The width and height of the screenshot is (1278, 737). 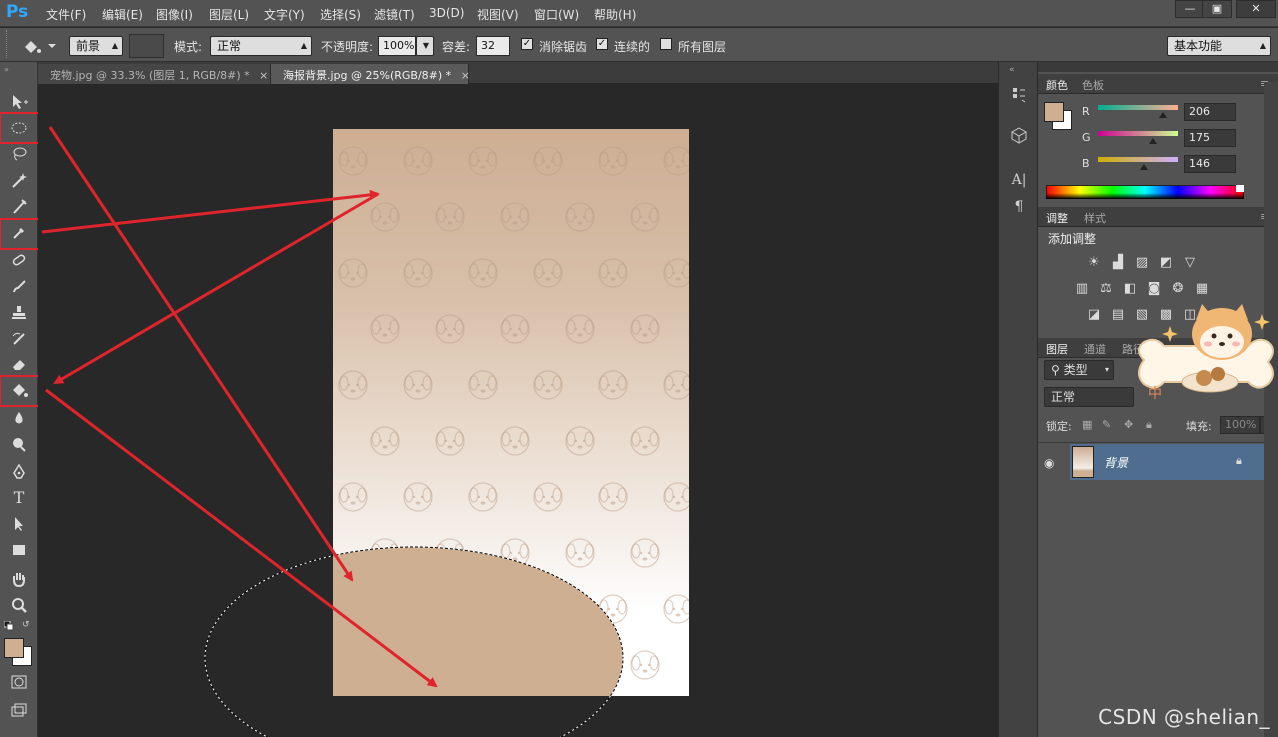 What do you see at coordinates (1219, 46) in the screenshot?
I see `workspace-select: 基本功能 ▲` at bounding box center [1219, 46].